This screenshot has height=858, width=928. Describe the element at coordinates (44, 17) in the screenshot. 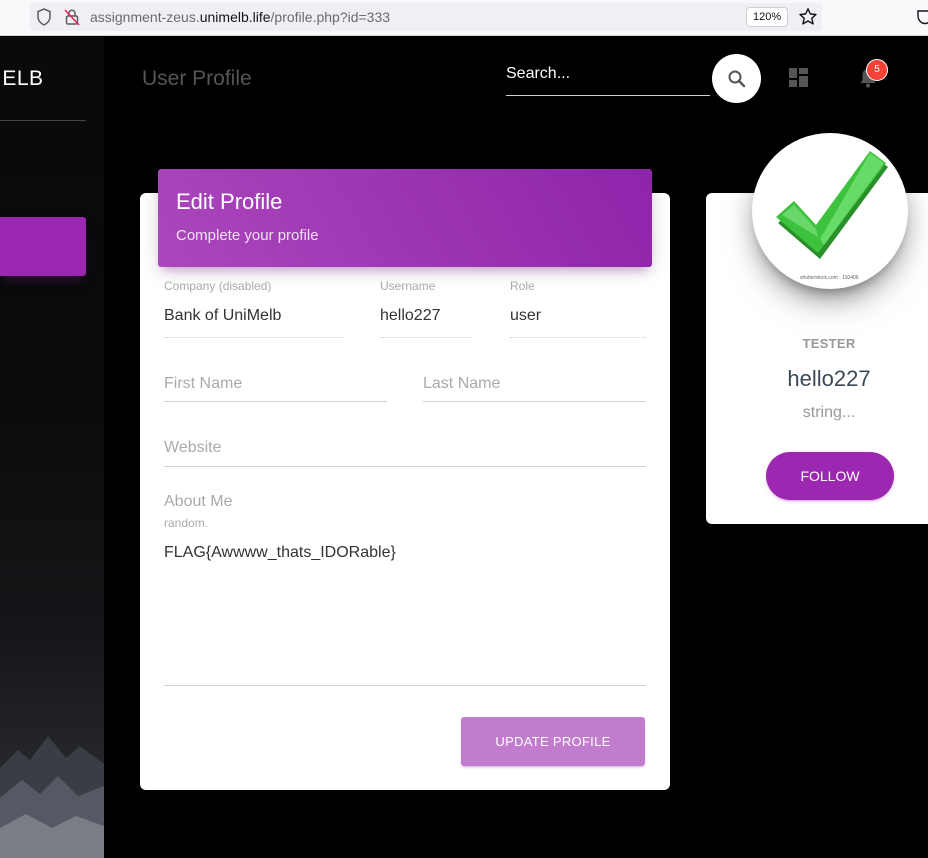

I see `shield-icon` at that location.